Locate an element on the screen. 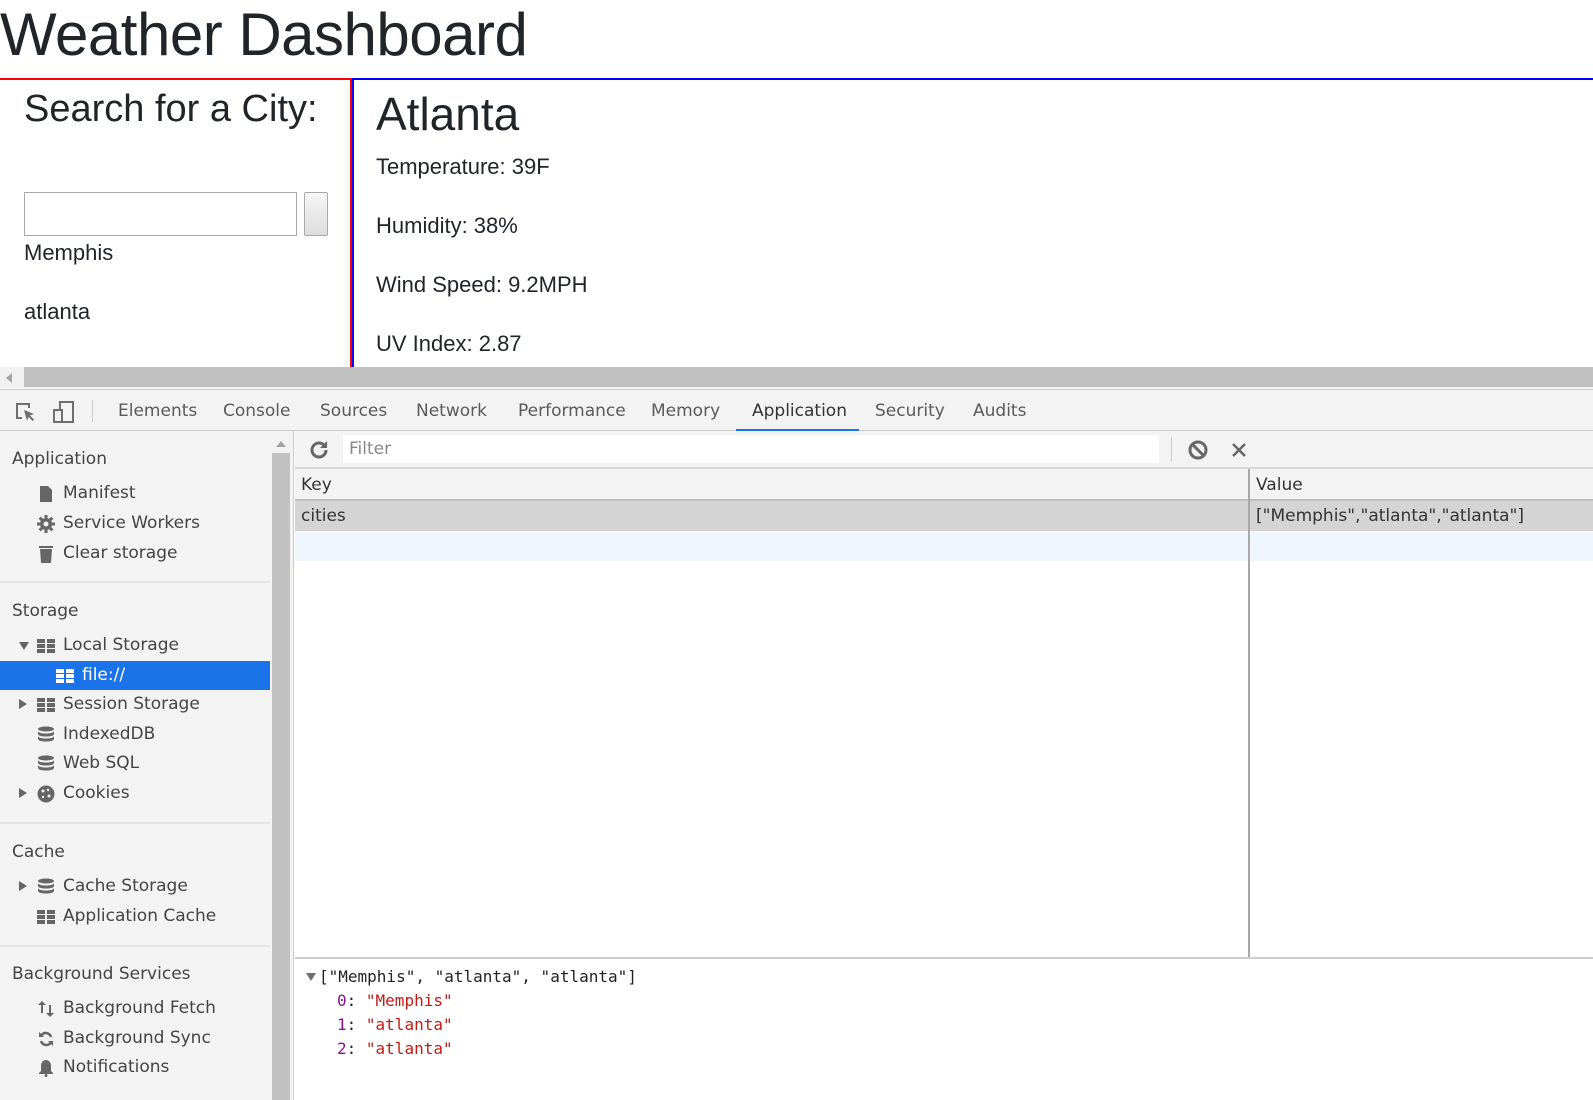 This screenshot has width=1593, height=1100. bell-icon is located at coordinates (46, 1067).